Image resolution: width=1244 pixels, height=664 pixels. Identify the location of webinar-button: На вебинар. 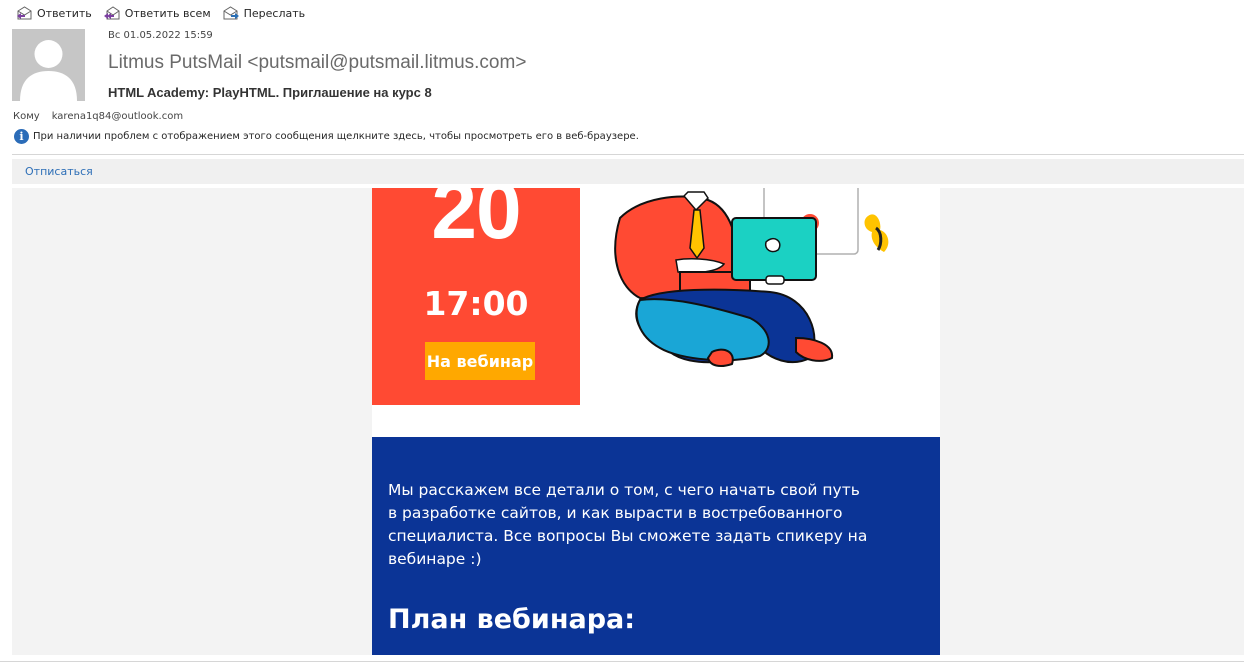
(480, 361).